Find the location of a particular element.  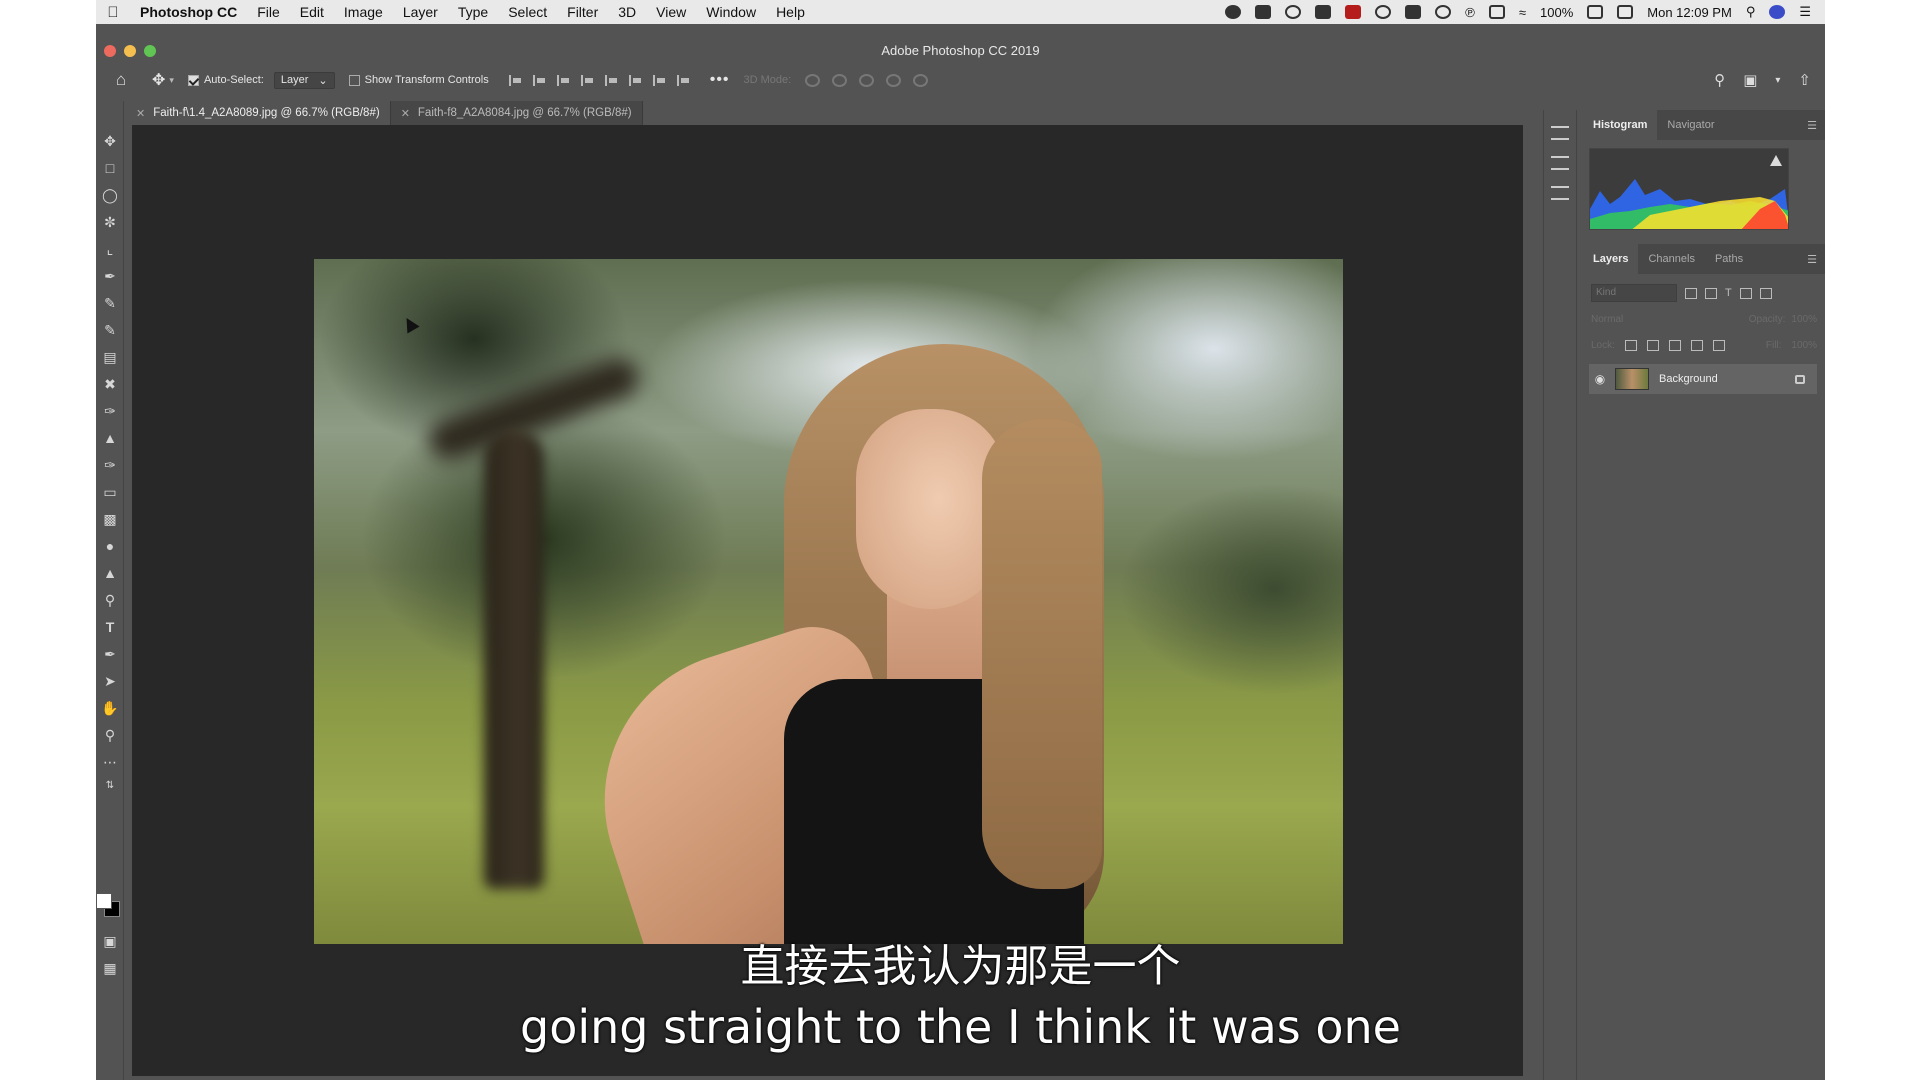

align-left-edges-icon is located at coordinates (515, 80).